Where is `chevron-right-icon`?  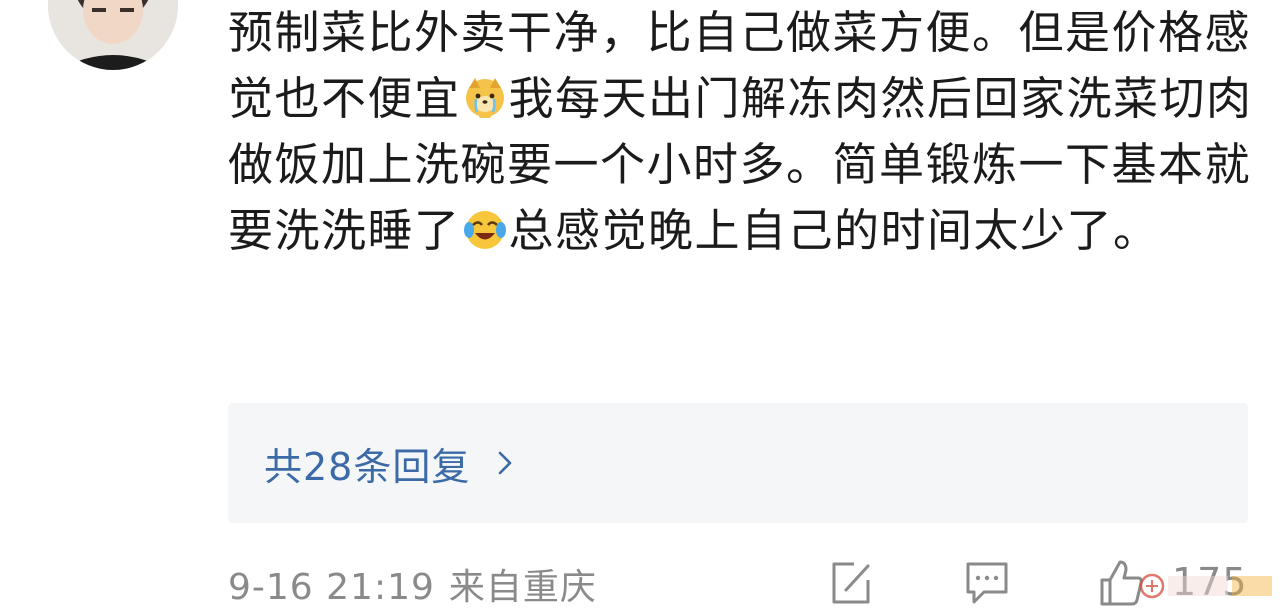
chevron-right-icon is located at coordinates (505, 463).